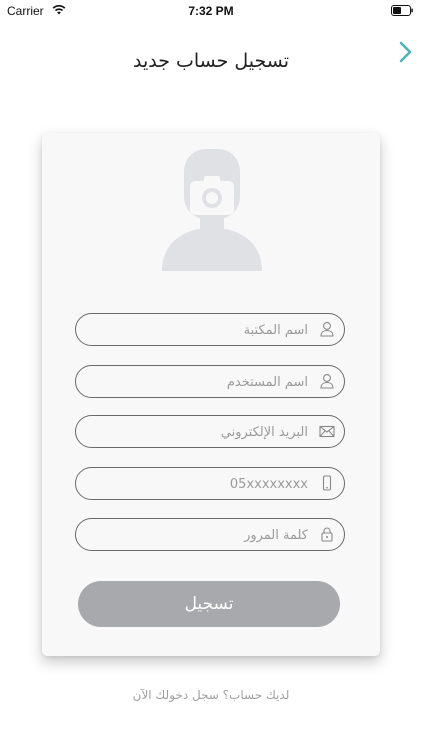  What do you see at coordinates (327, 483) in the screenshot?
I see `mobile-phone-icon` at bounding box center [327, 483].